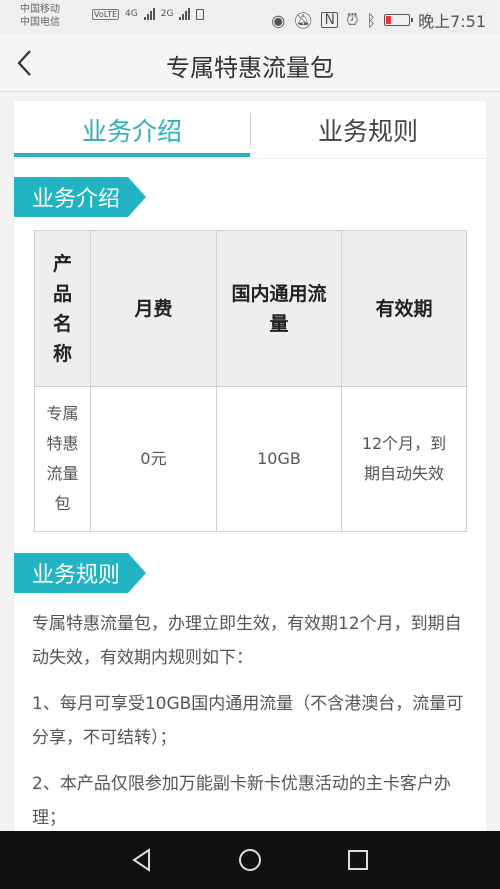 The width and height of the screenshot is (500, 889). What do you see at coordinates (303, 20) in the screenshot?
I see `mute-icon: 🔕︎` at bounding box center [303, 20].